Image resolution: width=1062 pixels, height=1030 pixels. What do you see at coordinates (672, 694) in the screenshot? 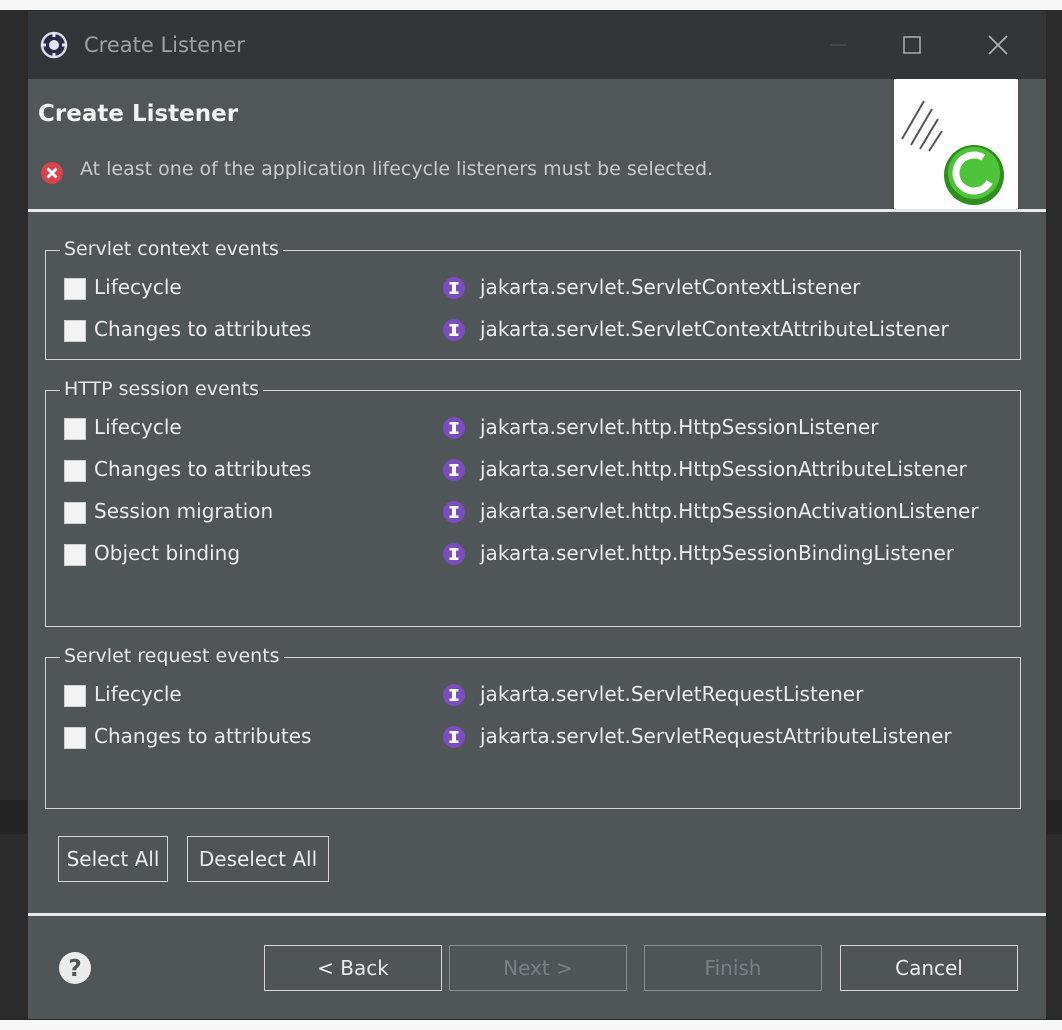
I see `interface-name: jakarta.servlet.ServletRequestListener` at bounding box center [672, 694].